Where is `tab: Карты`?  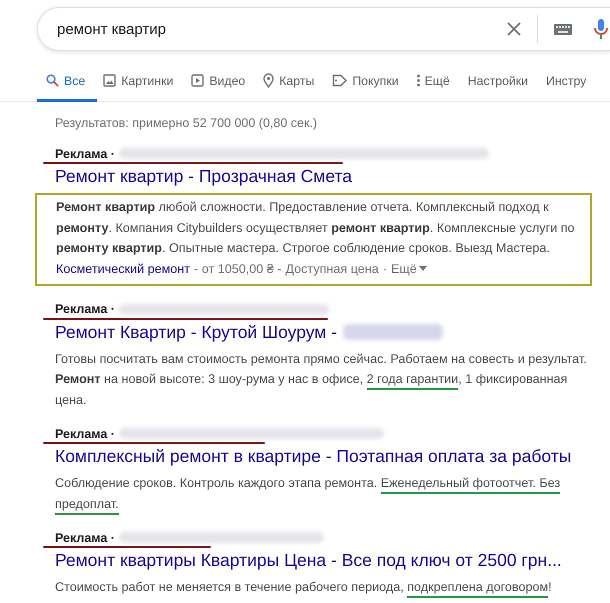
tab: Карты is located at coordinates (288, 85).